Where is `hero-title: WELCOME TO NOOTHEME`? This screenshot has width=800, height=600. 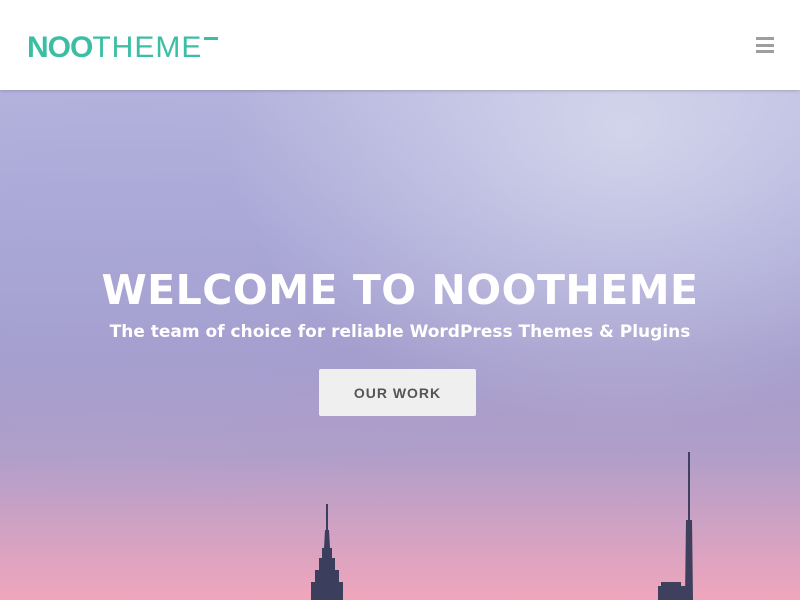 hero-title: WELCOME TO NOOTHEME is located at coordinates (400, 290).